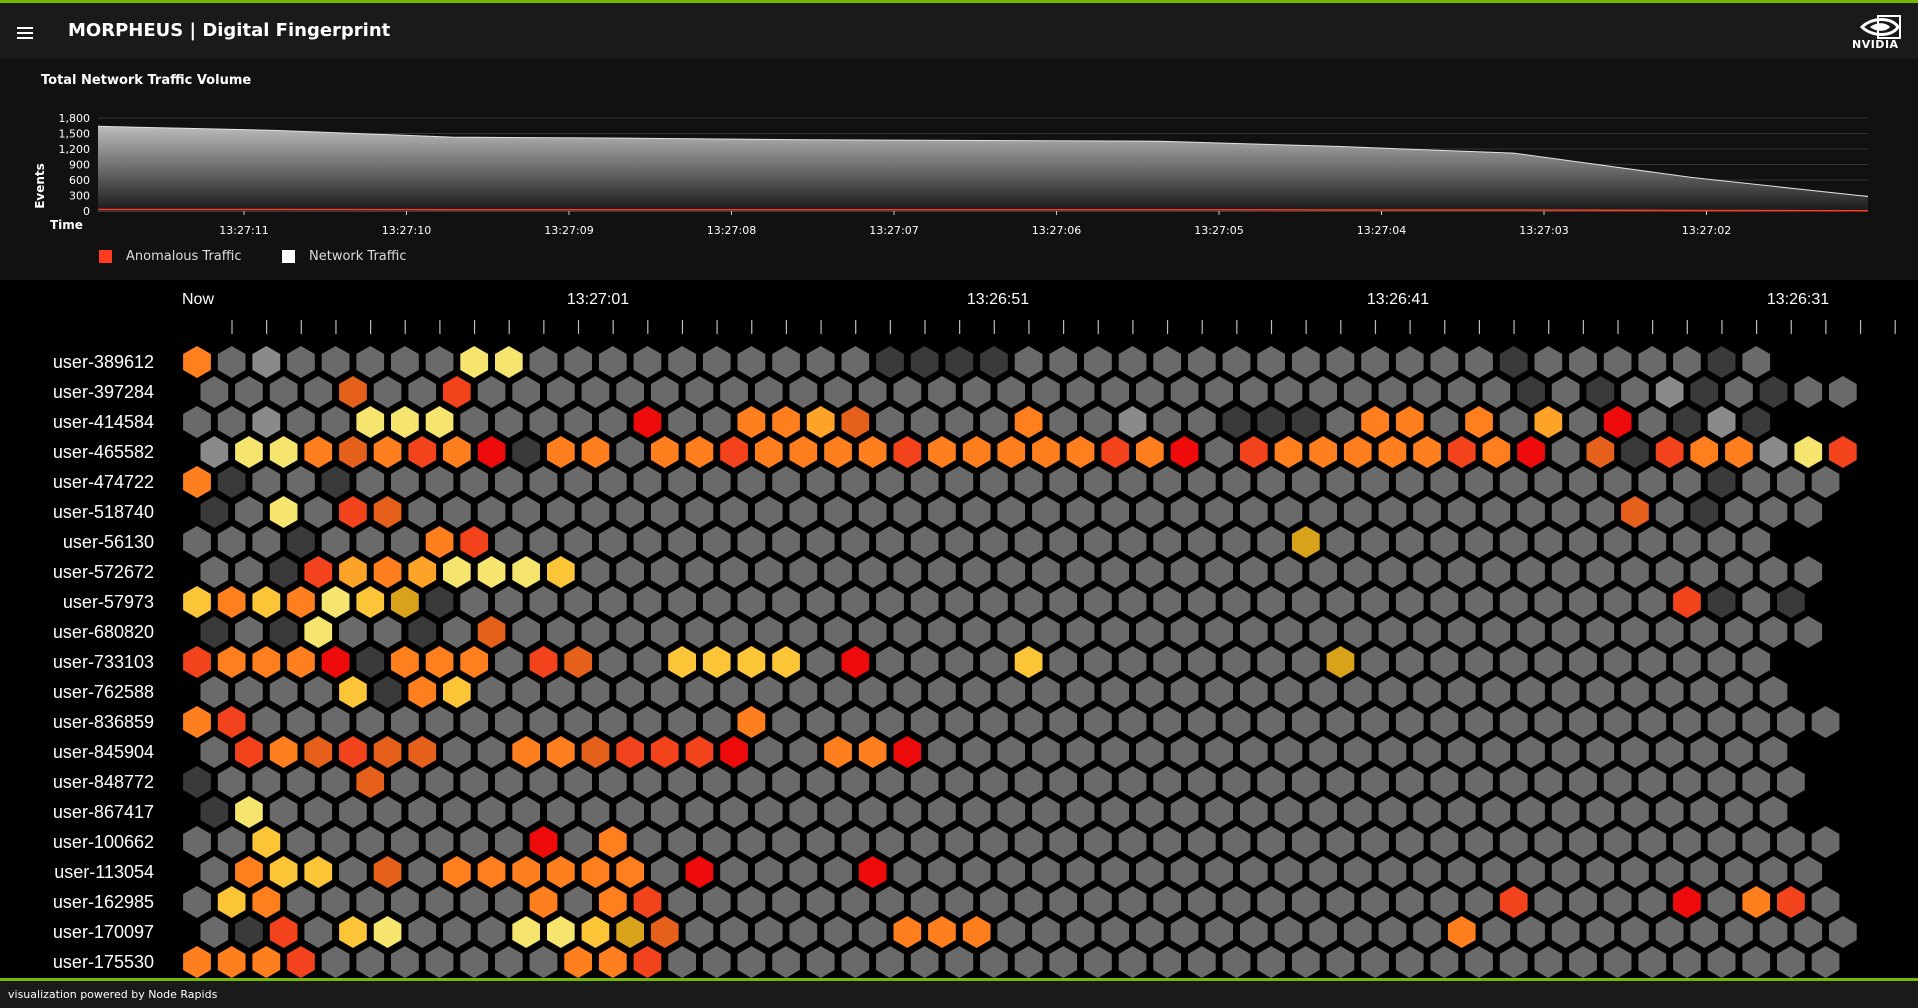 This screenshot has height=1008, width=1918. What do you see at coordinates (25, 34) in the screenshot?
I see `hamburger-menu-icon` at bounding box center [25, 34].